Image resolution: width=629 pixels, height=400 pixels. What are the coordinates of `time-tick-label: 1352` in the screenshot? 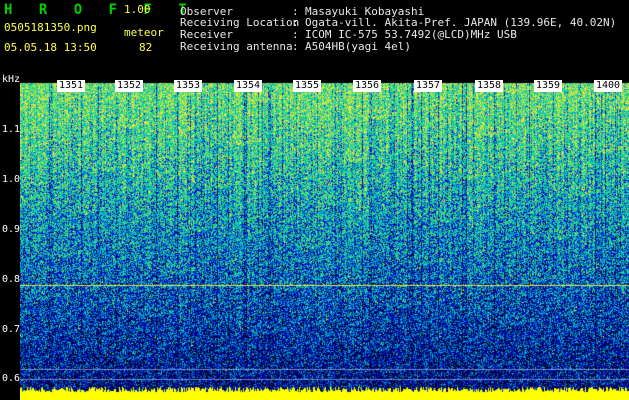 It's located at (129, 86).